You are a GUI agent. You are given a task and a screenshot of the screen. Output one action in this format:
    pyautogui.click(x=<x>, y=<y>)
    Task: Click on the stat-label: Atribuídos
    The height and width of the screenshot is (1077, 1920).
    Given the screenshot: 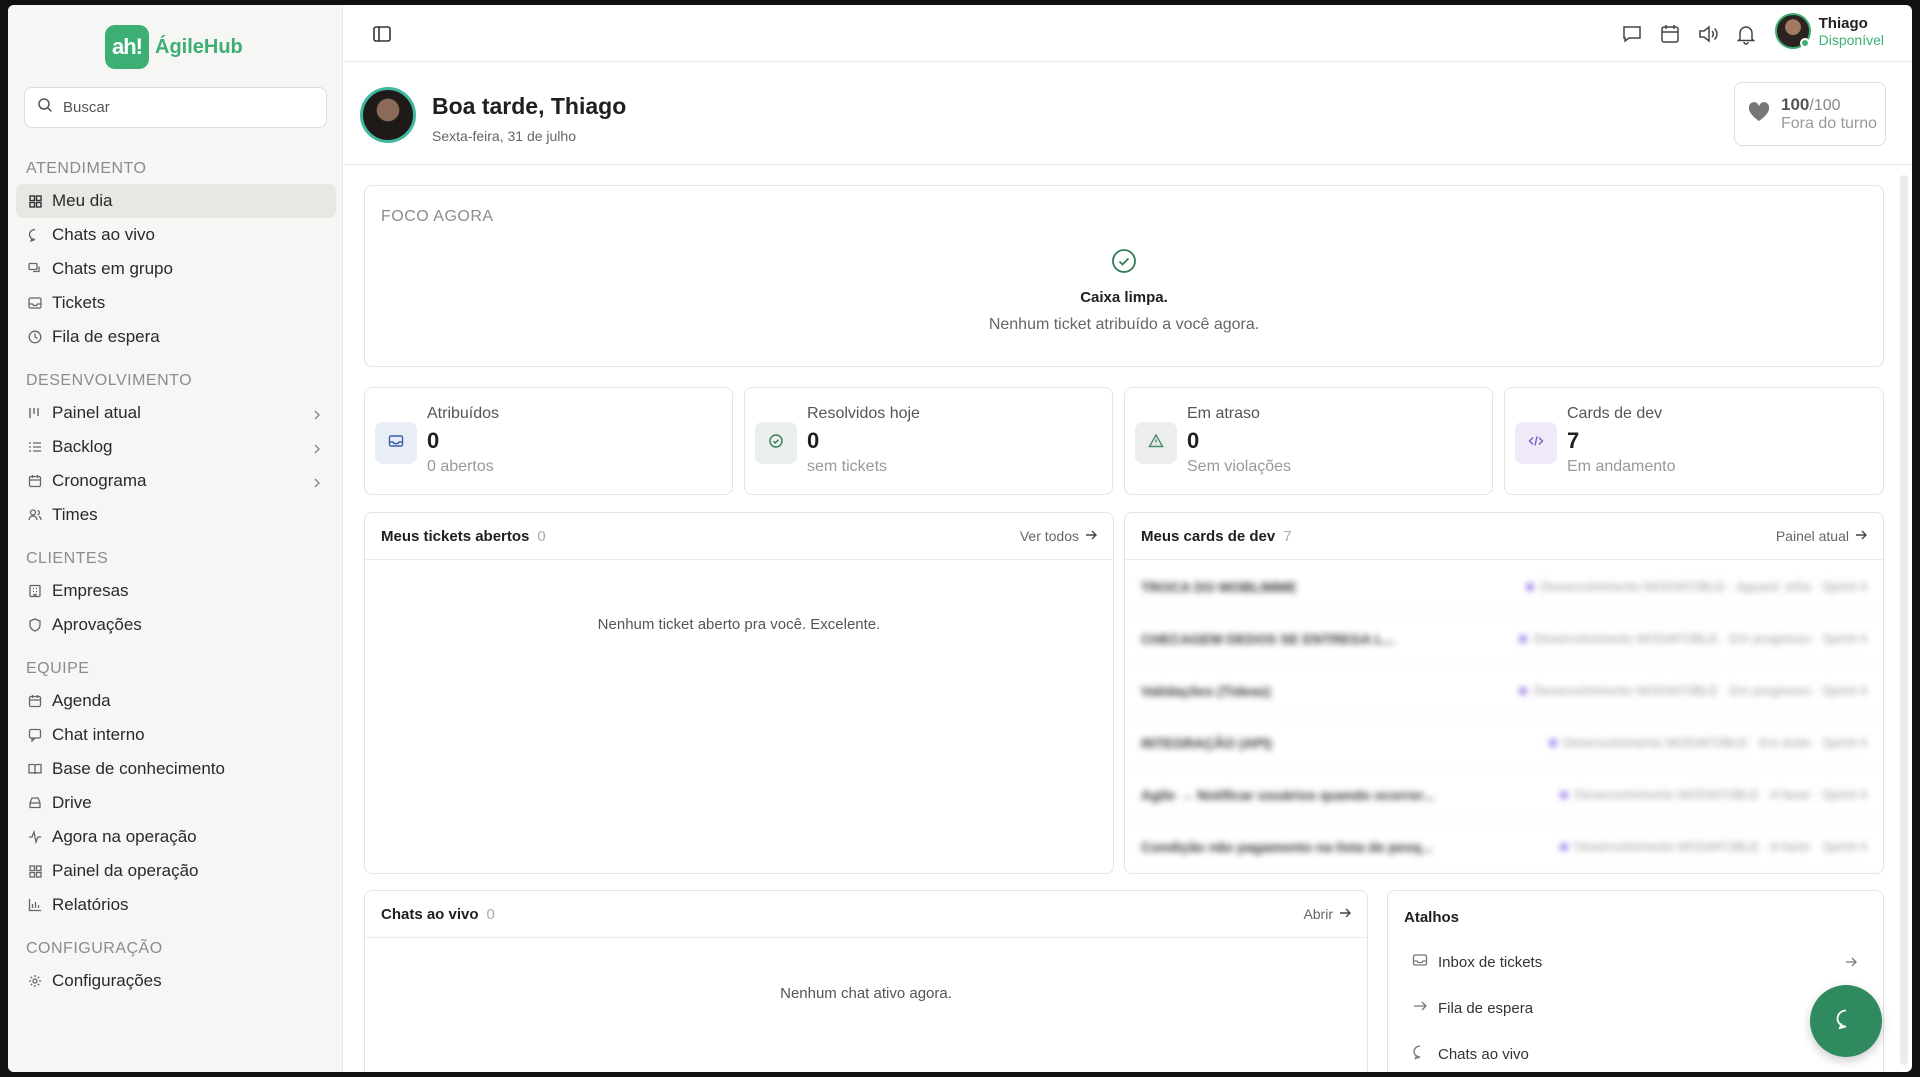 What is the action you would take?
    pyautogui.click(x=463, y=413)
    